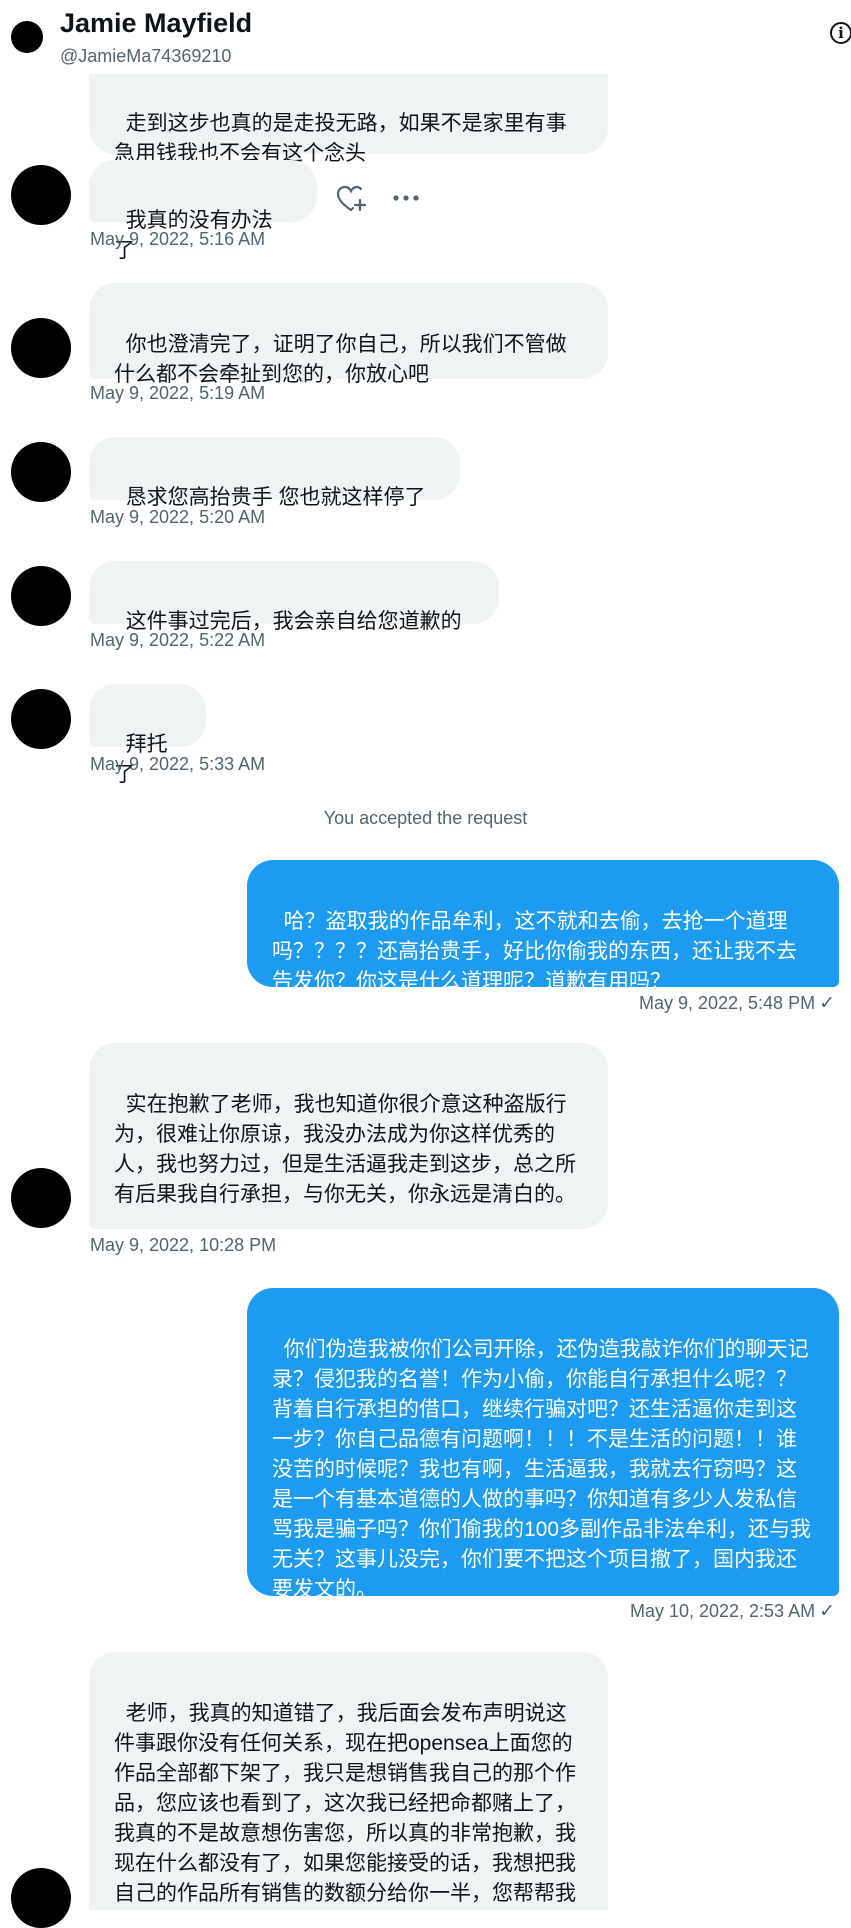  Describe the element at coordinates (275, 497) in the screenshot. I see `message-text: 恳求您高抬贵手 您也就这样停了` at that location.